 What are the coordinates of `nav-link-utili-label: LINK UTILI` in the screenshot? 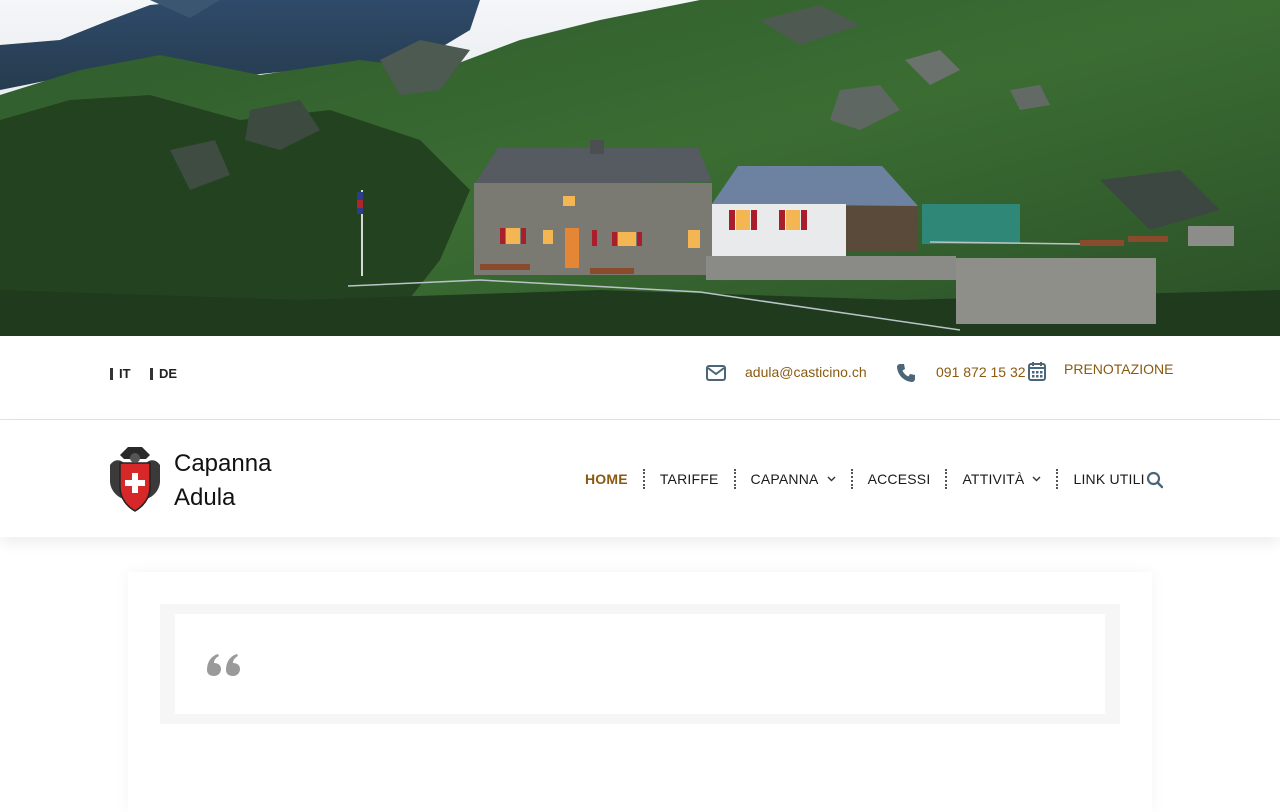 It's located at (1109, 478).